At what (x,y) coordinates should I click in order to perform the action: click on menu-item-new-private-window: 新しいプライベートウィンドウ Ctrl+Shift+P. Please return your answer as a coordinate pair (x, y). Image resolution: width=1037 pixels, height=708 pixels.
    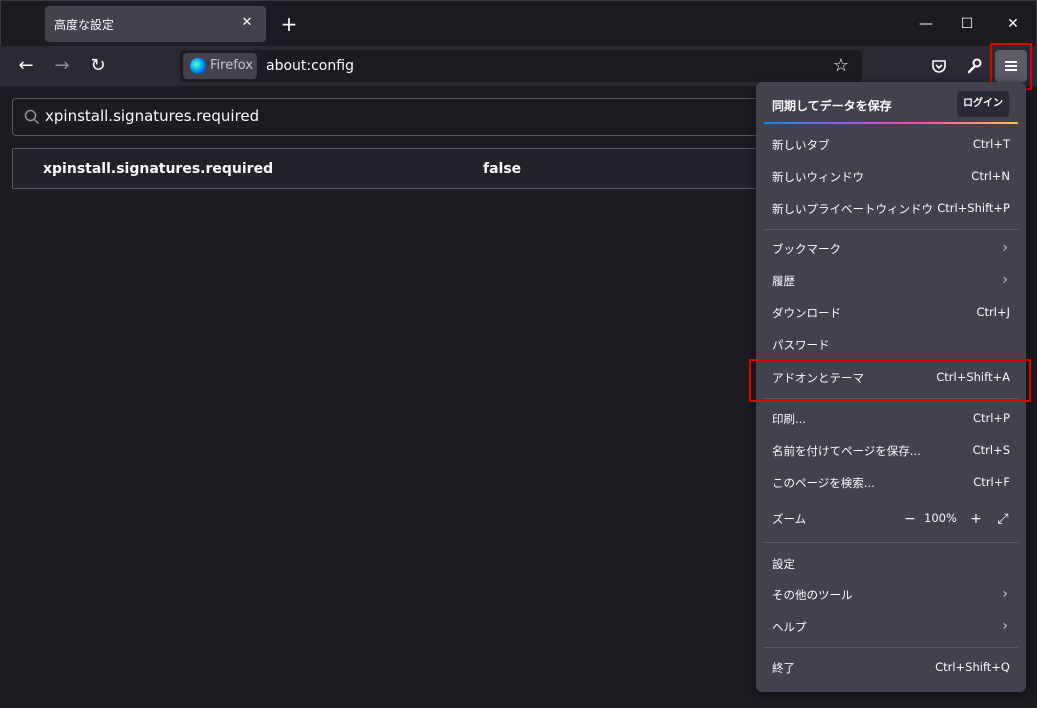
    Looking at the image, I should click on (891, 209).